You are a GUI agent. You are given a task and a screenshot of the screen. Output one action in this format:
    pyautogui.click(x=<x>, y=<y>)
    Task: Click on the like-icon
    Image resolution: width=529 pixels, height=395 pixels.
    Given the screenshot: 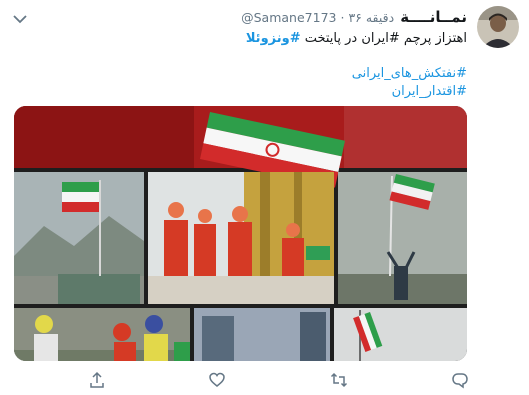 What is the action you would take?
    pyautogui.click(x=217, y=380)
    